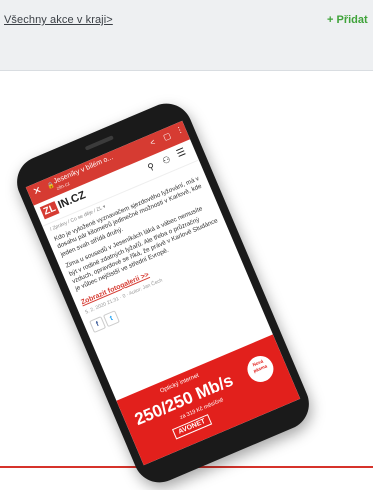  Describe the element at coordinates (167, 160) in the screenshot. I see `user-icon: ⚇` at that location.